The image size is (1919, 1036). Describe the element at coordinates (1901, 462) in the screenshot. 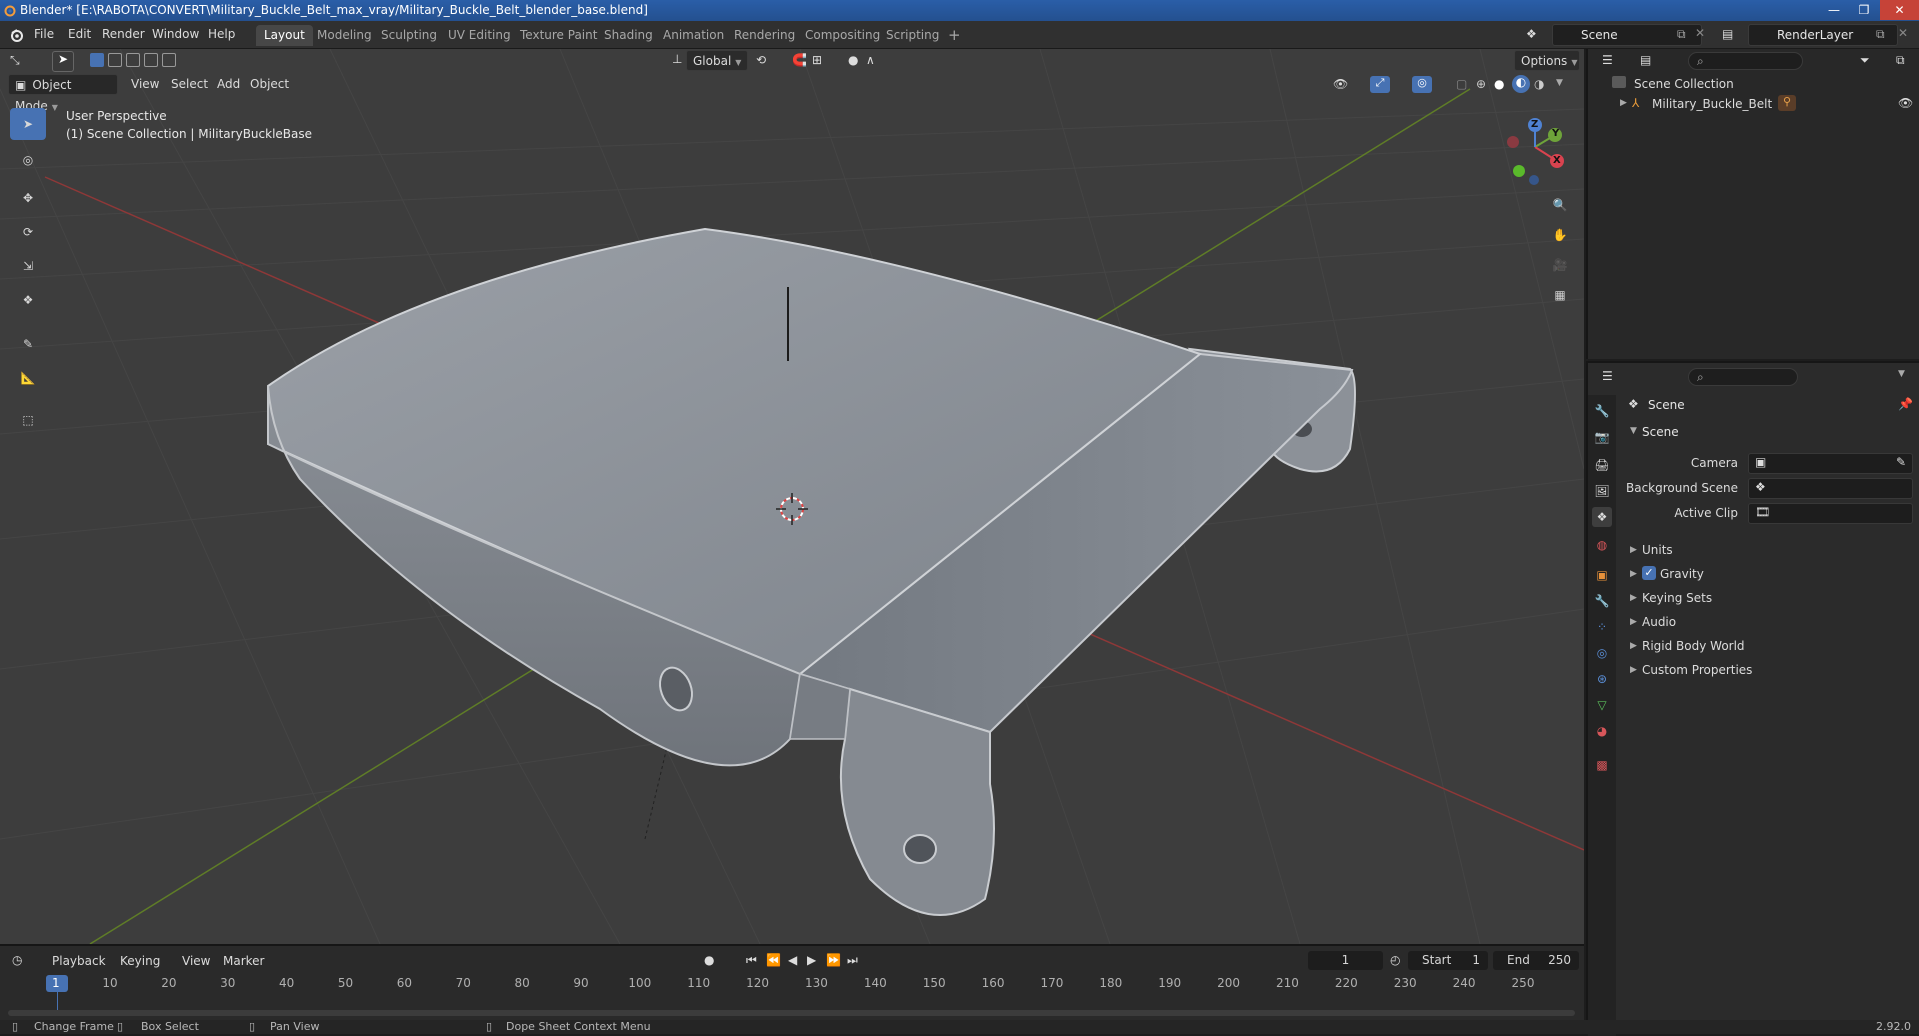

I see `eyedropper-icon: ✎` at that location.